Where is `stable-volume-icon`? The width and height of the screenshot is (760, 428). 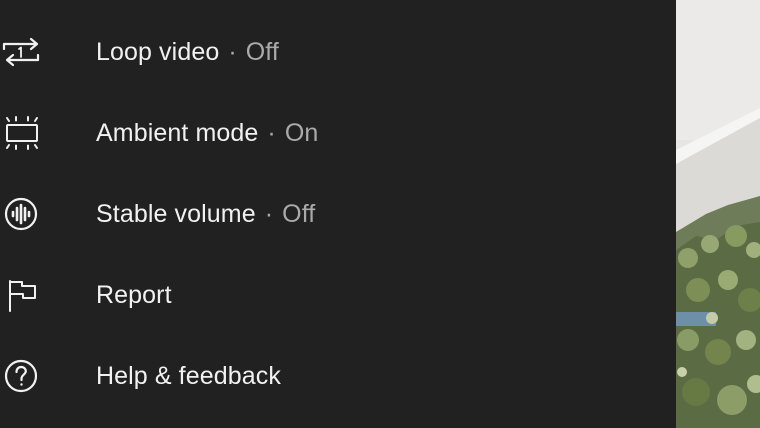
stable-volume-icon is located at coordinates (22, 214).